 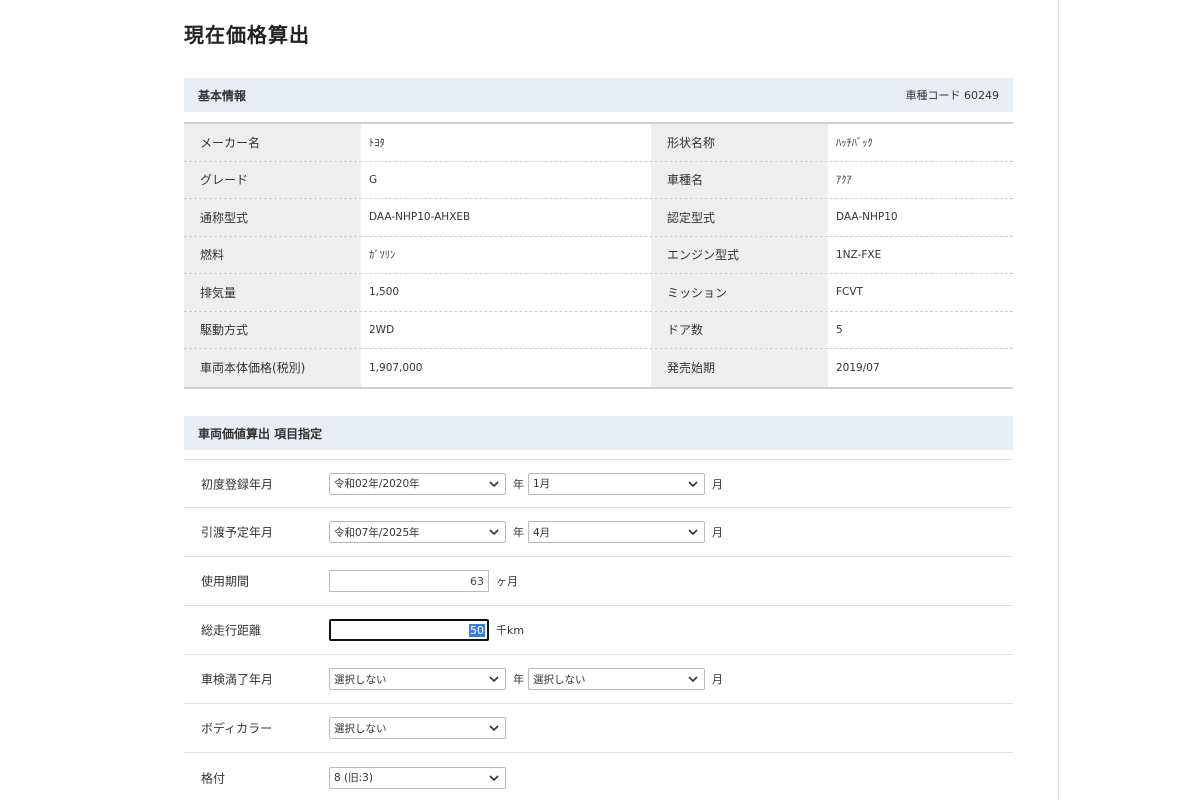 What do you see at coordinates (739, 179) in the screenshot?
I see `model-name-label: 車種名` at bounding box center [739, 179].